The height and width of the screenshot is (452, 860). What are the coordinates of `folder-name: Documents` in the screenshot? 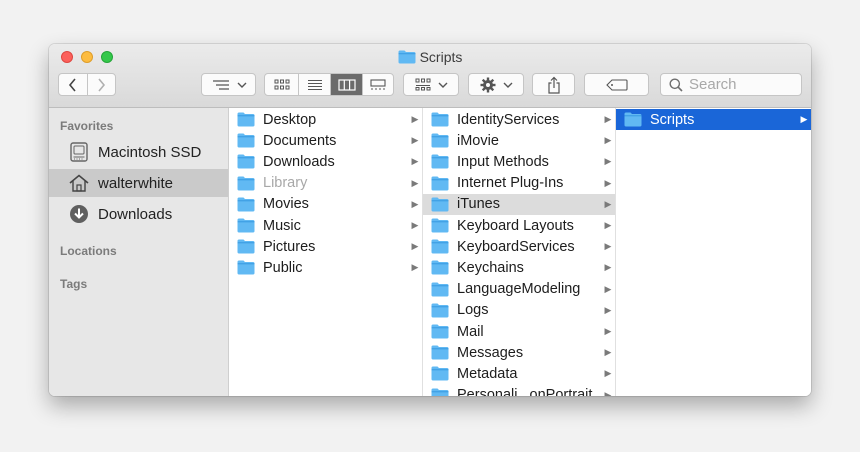 It's located at (300, 140).